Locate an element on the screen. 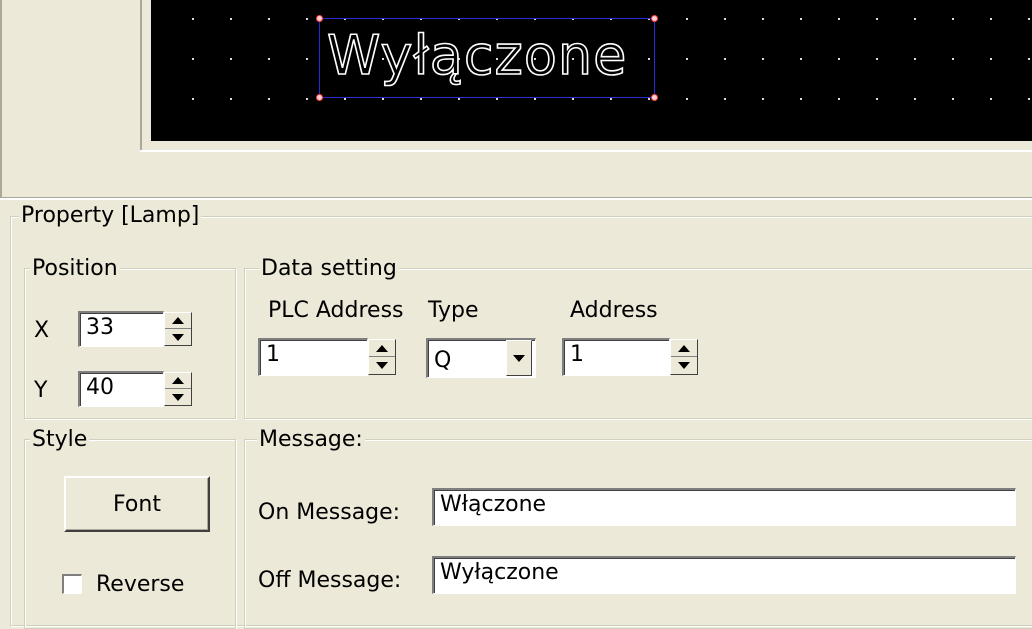  off-message-input: Wyłączone is located at coordinates (724, 575).